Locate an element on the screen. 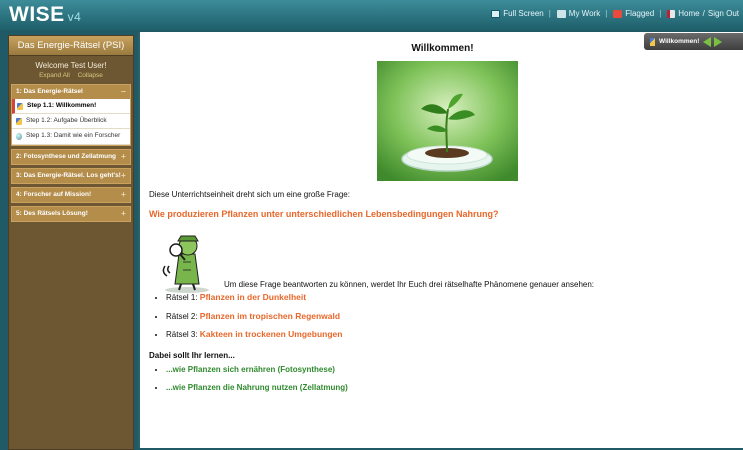 Image resolution: width=743 pixels, height=450 pixels. puzzle-title: Pflanzen im tropischen Regenwald is located at coordinates (270, 315).